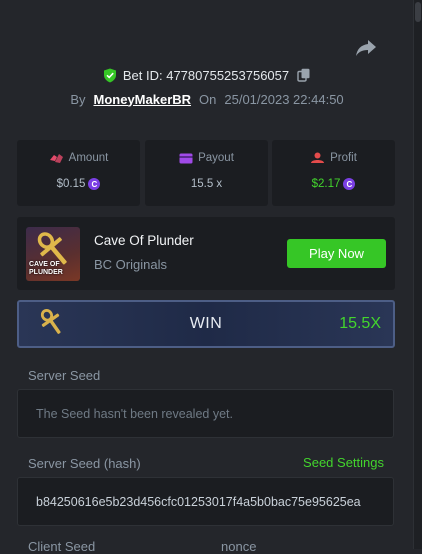 The height and width of the screenshot is (554, 422). I want to click on bet-id-row: Bet ID: 47780755253756057, so click(207, 75).